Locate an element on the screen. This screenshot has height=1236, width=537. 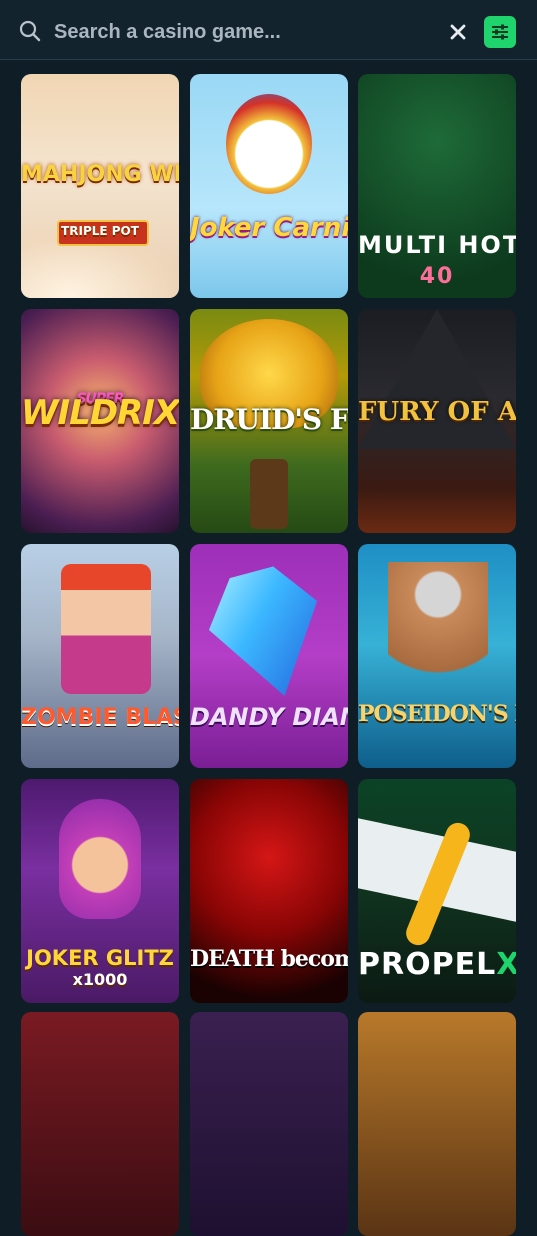
filter-sliders-icon is located at coordinates (500, 32).